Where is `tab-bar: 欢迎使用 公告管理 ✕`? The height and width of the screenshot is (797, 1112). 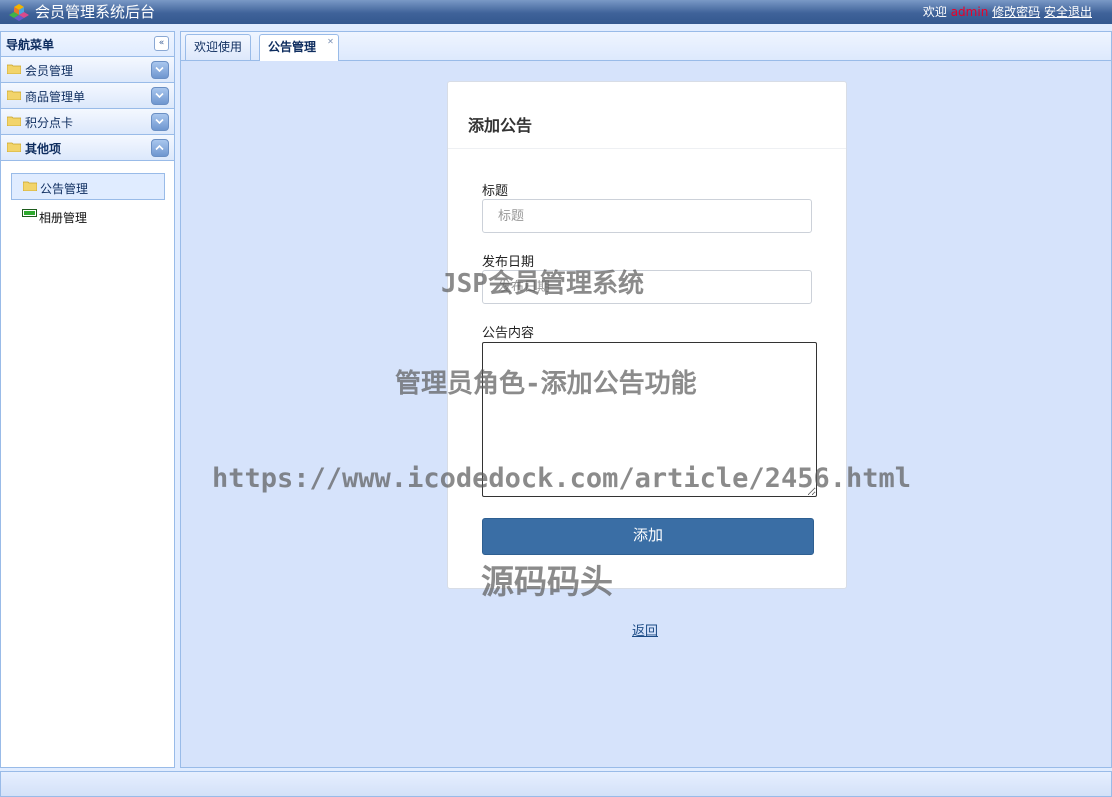 tab-bar: 欢迎使用 公告管理 ✕ is located at coordinates (646, 46).